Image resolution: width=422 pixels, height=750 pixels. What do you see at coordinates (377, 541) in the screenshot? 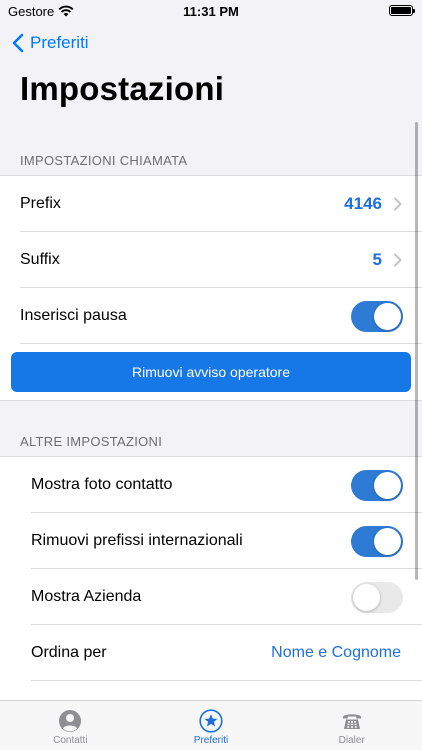
I see `remove-prefixes-toggle` at bounding box center [377, 541].